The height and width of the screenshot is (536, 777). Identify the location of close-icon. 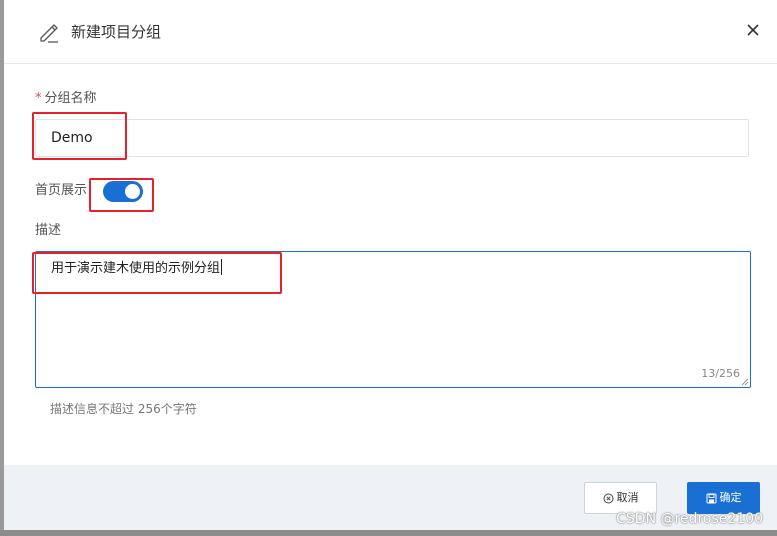
(753, 30).